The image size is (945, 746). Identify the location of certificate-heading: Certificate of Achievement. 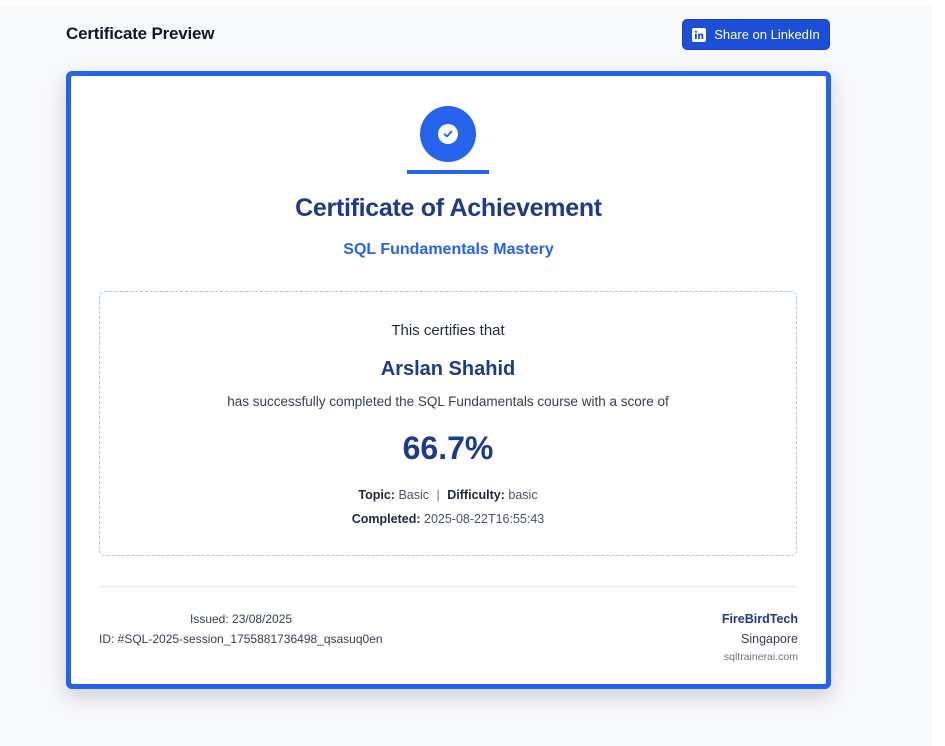
(448, 208).